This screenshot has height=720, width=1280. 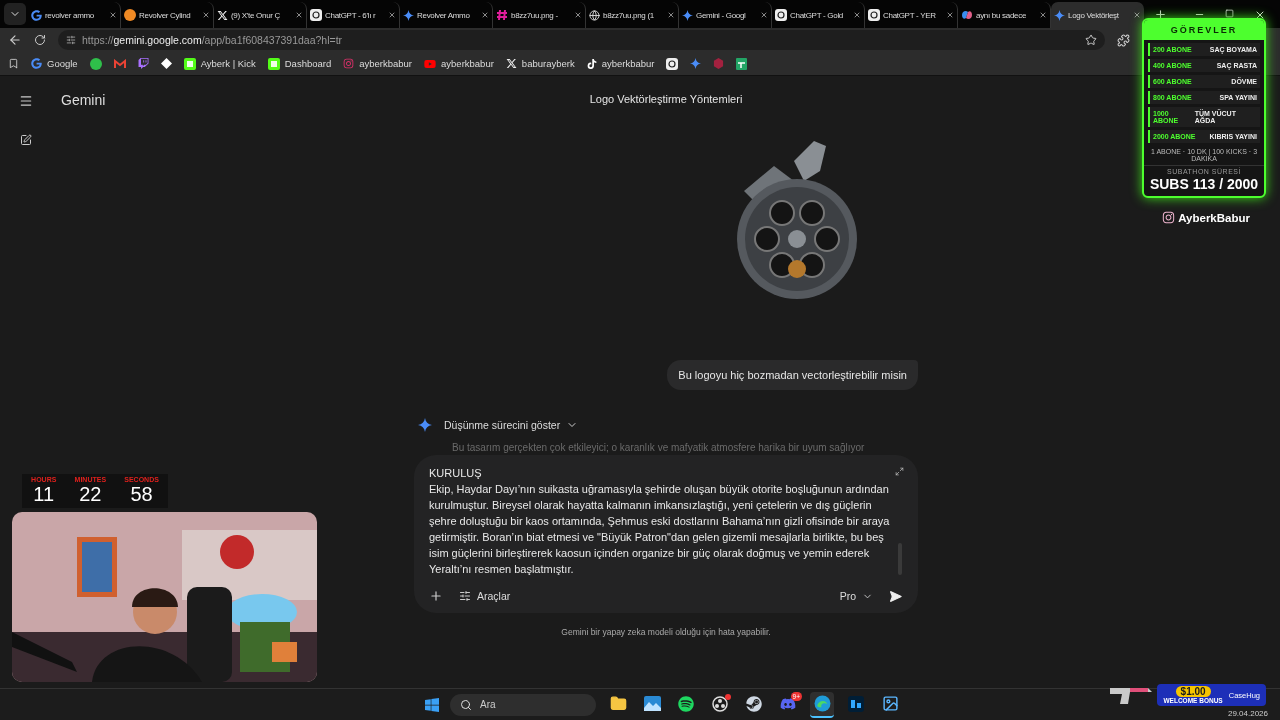 What do you see at coordinates (1091, 40) in the screenshot?
I see `star-icon` at bounding box center [1091, 40].